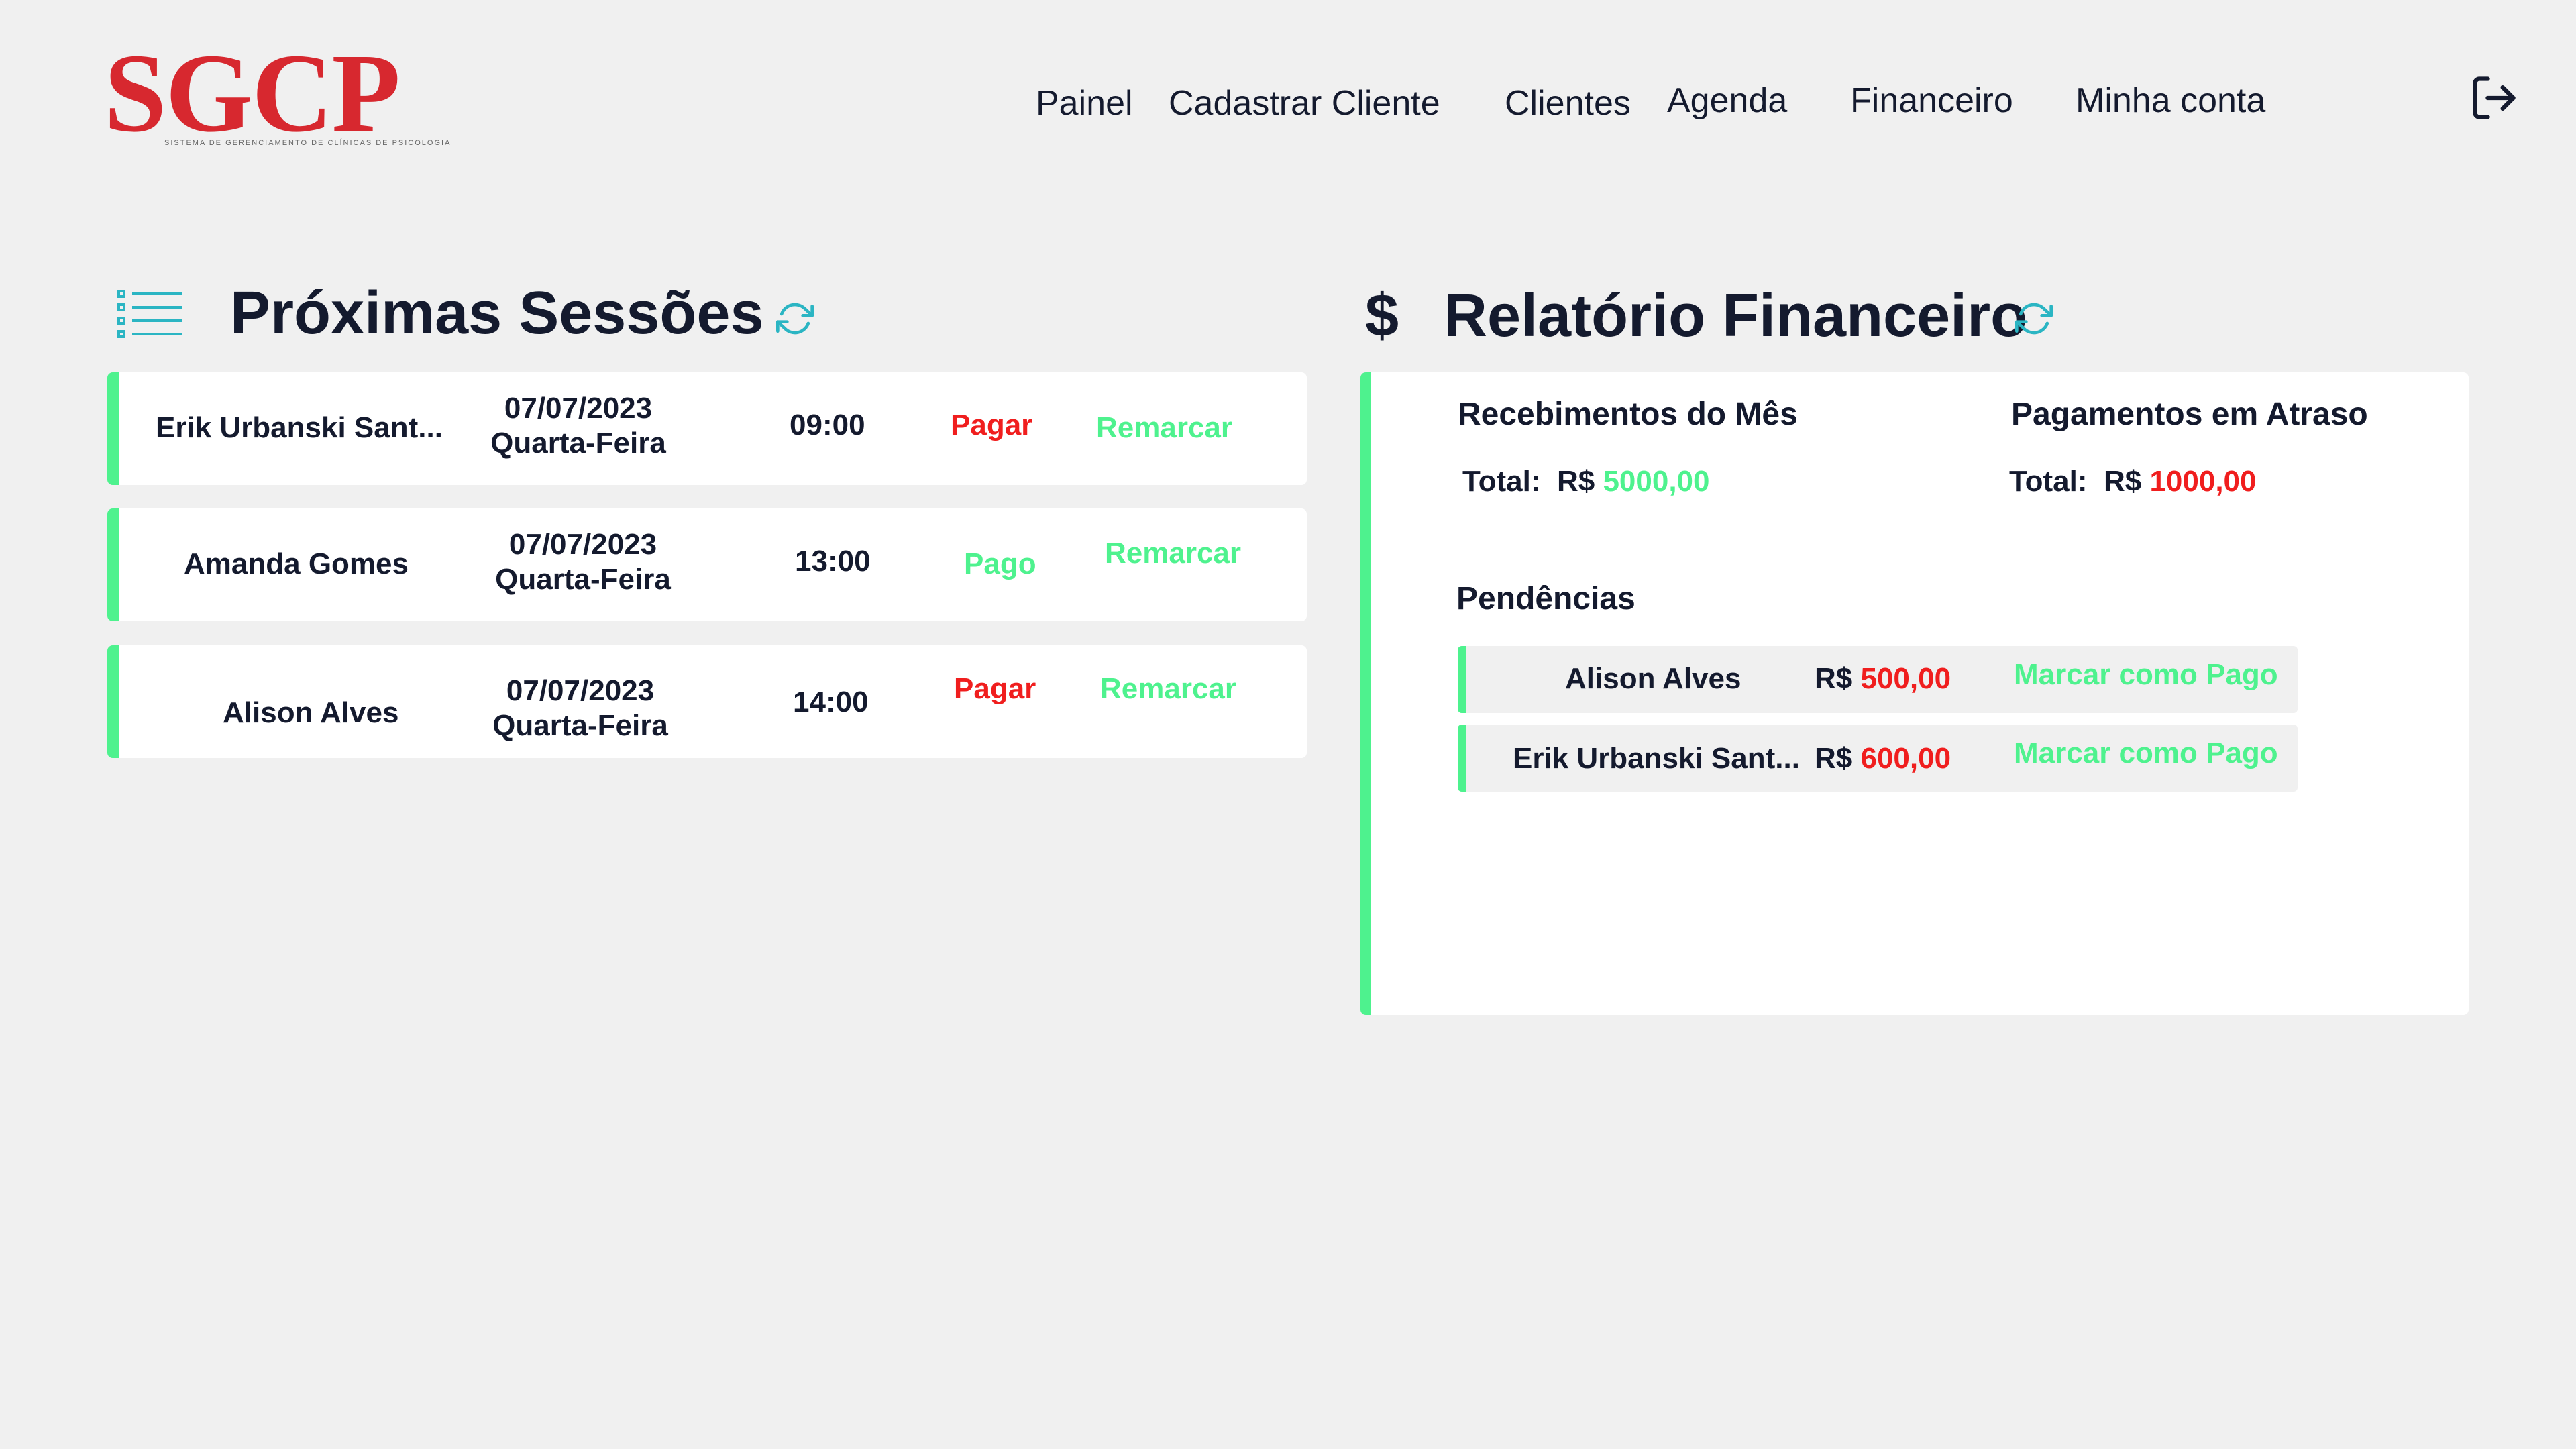 The height and width of the screenshot is (1449, 2576). I want to click on nav-agenda: Agenda, so click(1727, 100).